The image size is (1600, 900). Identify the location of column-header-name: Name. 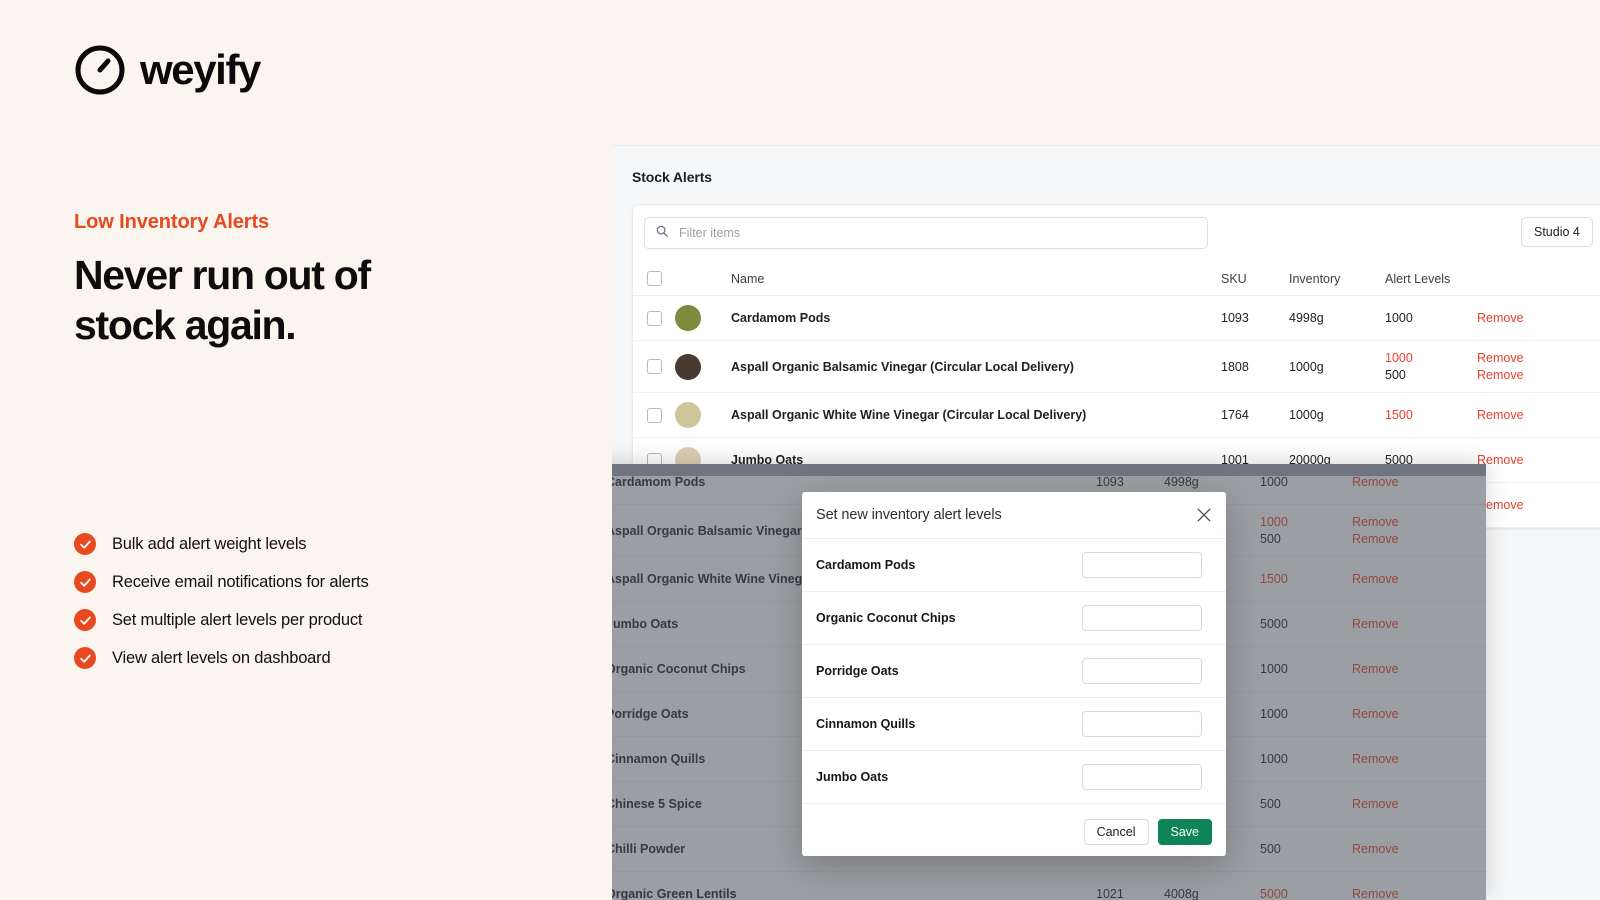
(976, 279).